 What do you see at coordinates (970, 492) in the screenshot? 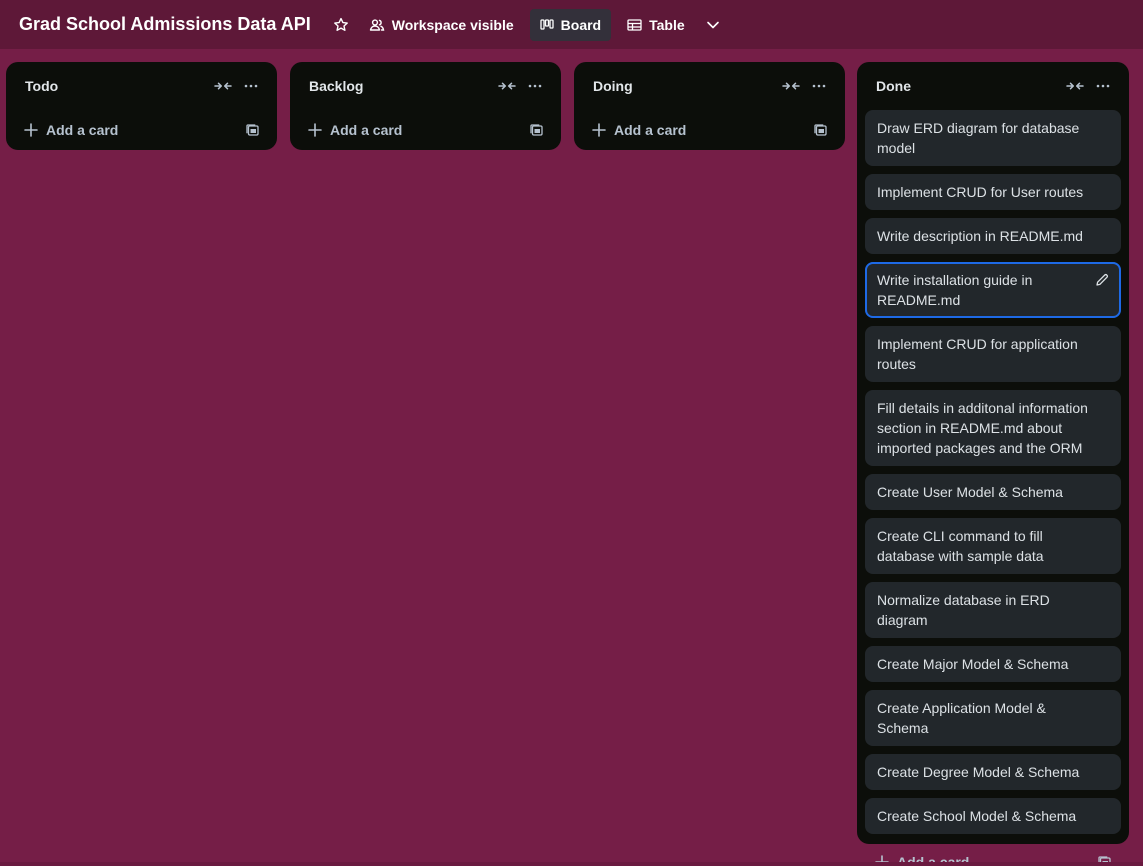
I see `card-title: Create User Model & Schema` at bounding box center [970, 492].